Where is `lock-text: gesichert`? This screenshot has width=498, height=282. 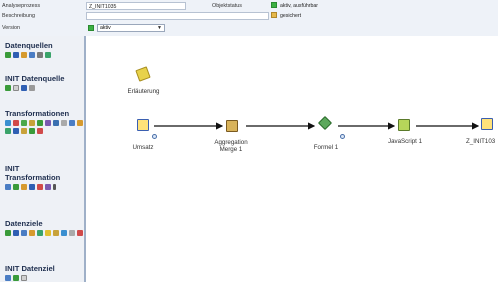 lock-text: gesichert is located at coordinates (291, 16).